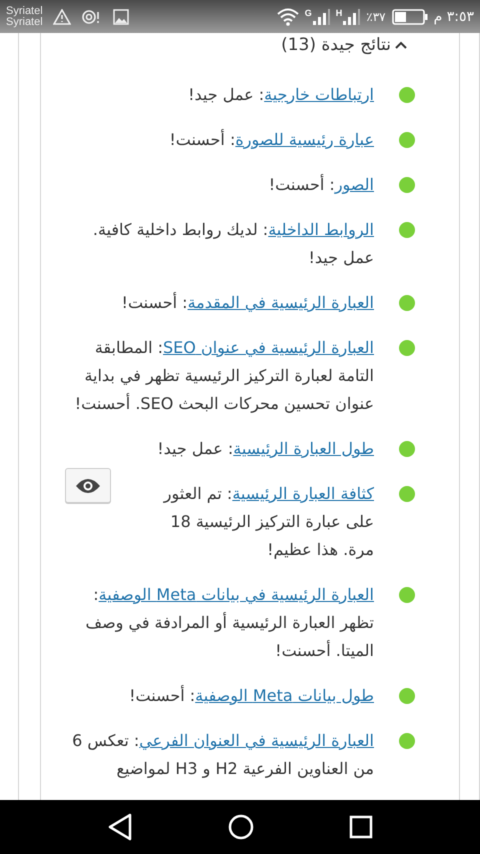 Image resolution: width=480 pixels, height=854 pixels. What do you see at coordinates (304, 139) in the screenshot?
I see `result-link: عبارة رئيسية للصورة` at bounding box center [304, 139].